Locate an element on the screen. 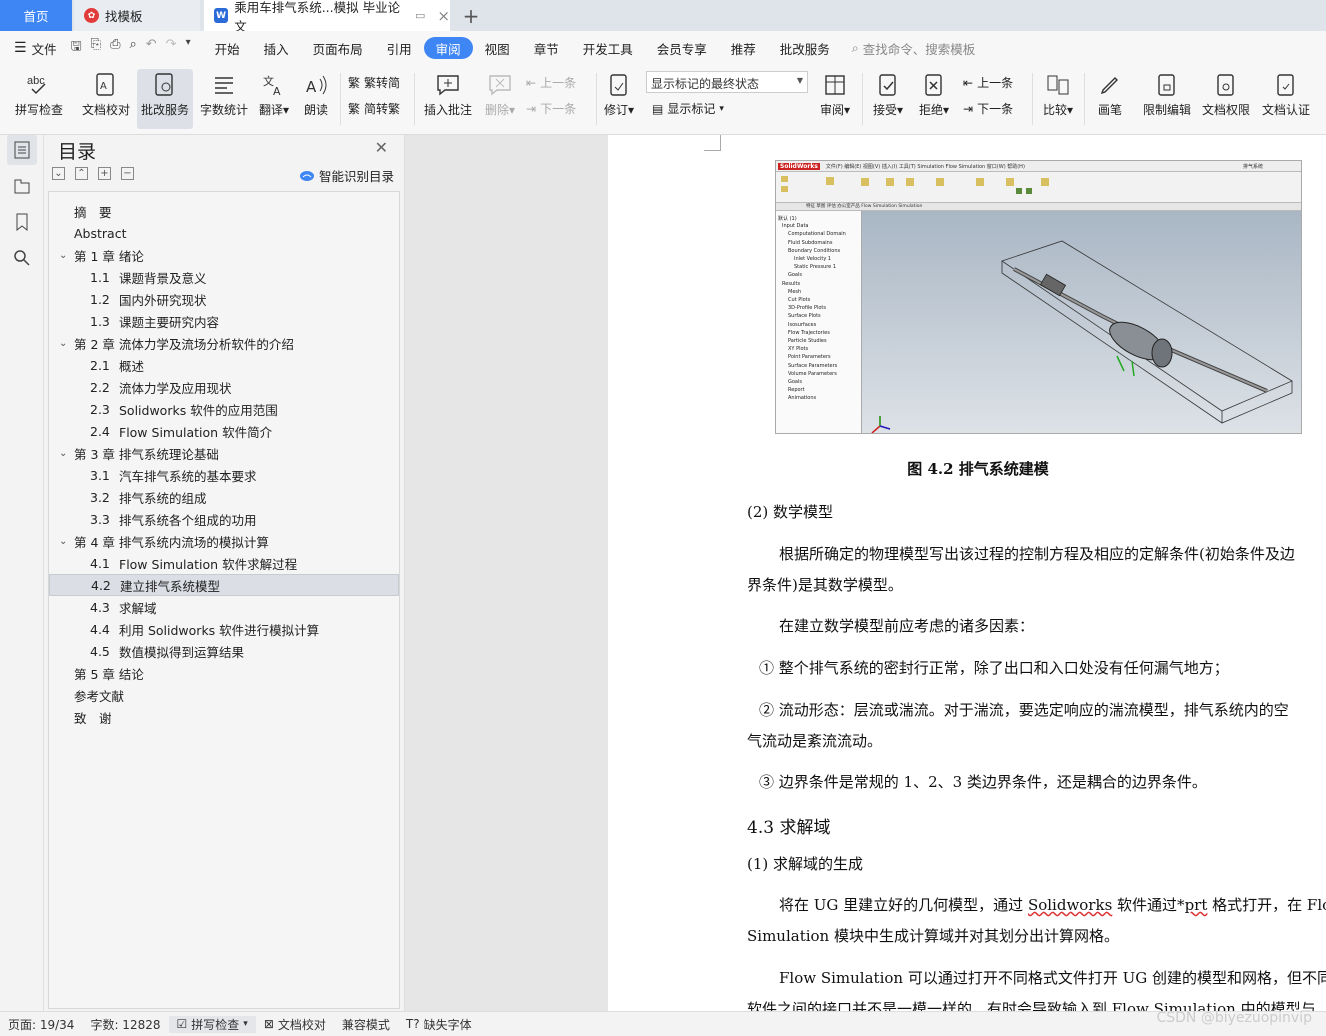 Image resolution: width=1326 pixels, height=1036 pixels. remove-level-icon: − is located at coordinates (127, 173).